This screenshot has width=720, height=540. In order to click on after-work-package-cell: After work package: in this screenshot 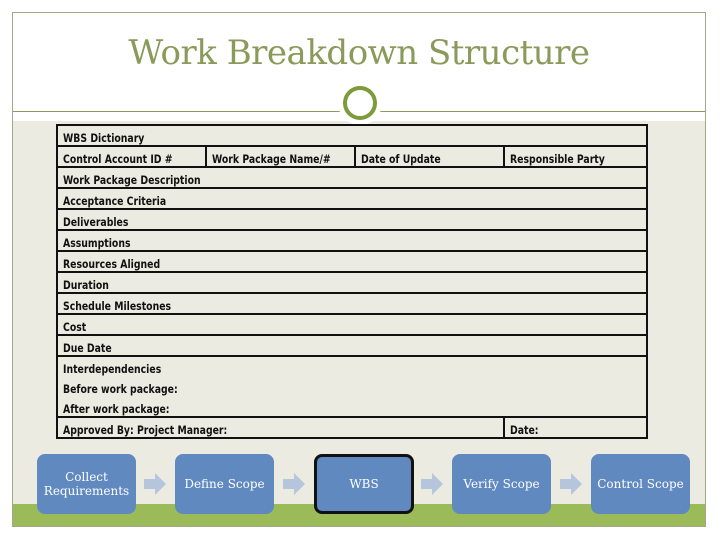, I will do `click(352, 406)`.